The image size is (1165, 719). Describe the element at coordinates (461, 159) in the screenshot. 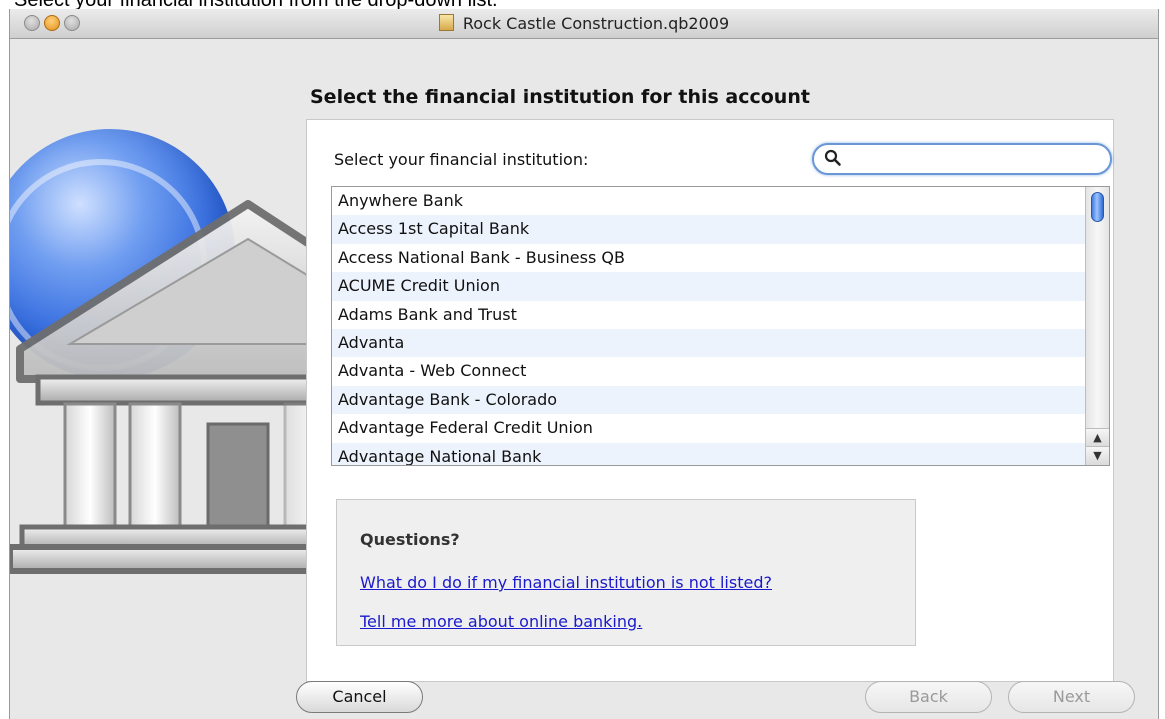

I see `institution-label: Select your financial institution:` at that location.